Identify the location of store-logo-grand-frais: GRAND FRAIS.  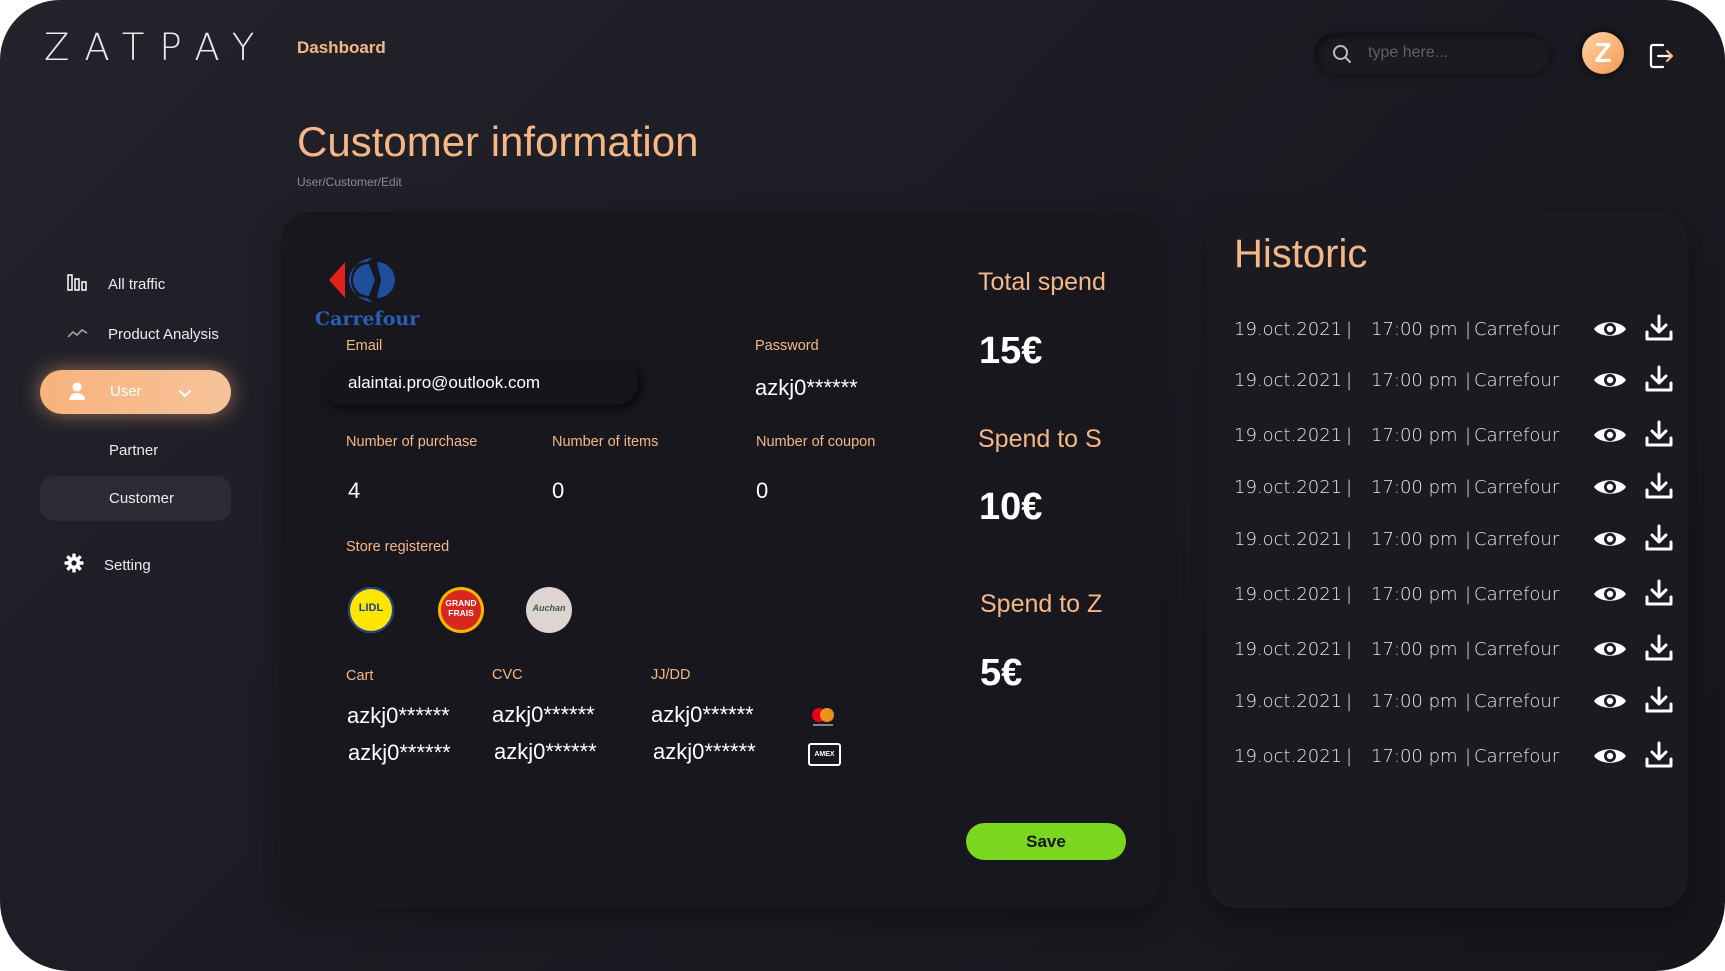
(461, 610).